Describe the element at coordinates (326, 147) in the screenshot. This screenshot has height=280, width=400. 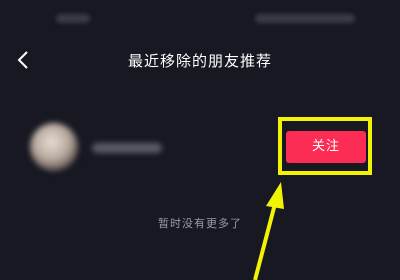
I see `follow-button: 关注` at that location.